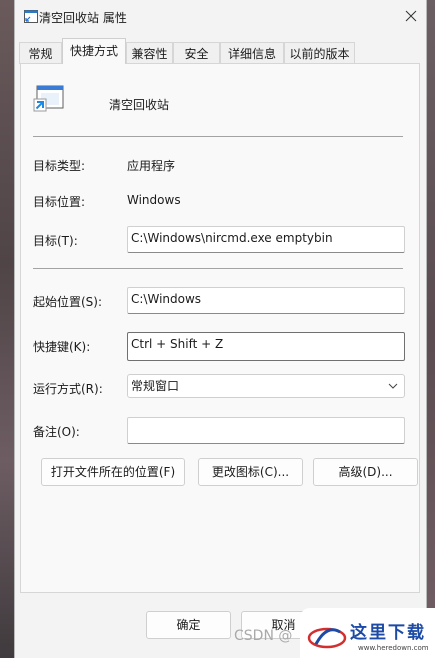 The width and height of the screenshot is (435, 658). I want to click on target-location-value: Windows, so click(154, 200).